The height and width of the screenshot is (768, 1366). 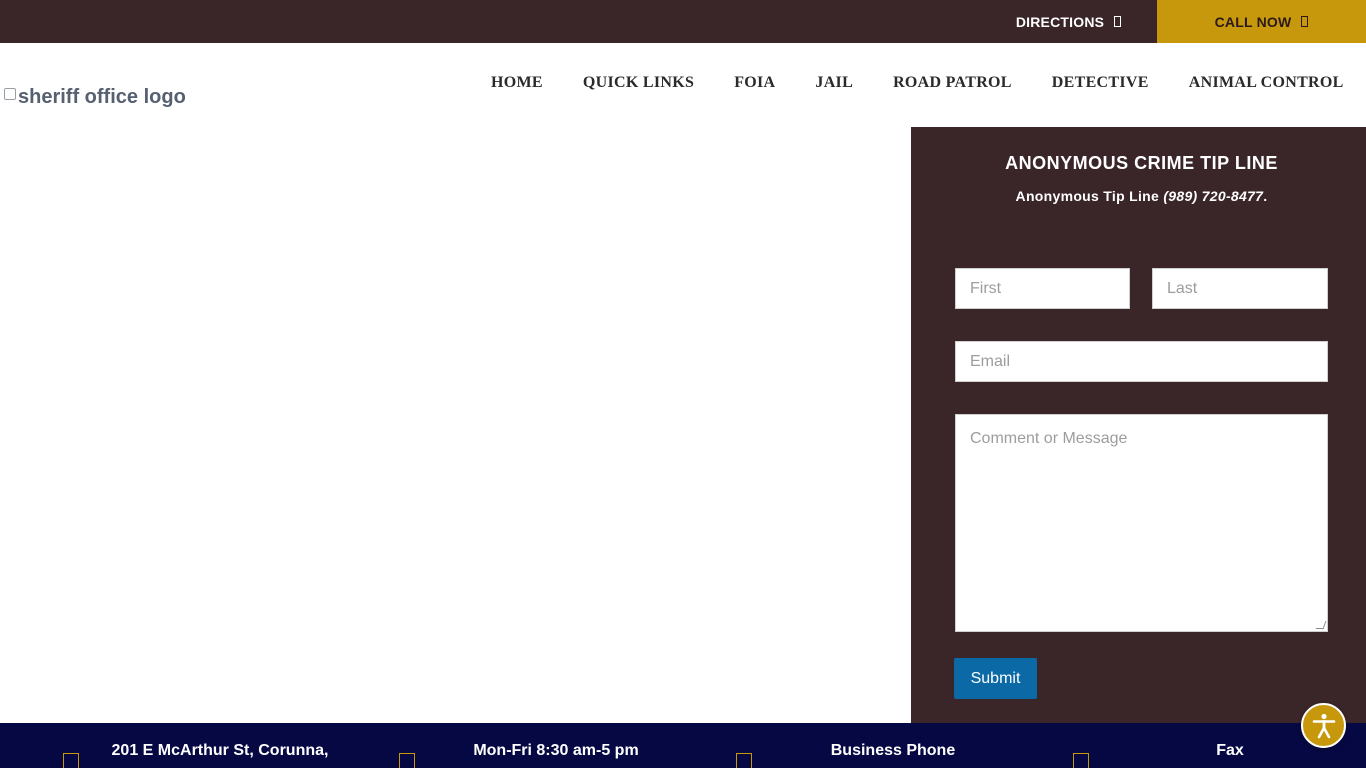 What do you see at coordinates (10, 93) in the screenshot?
I see `broken-image-icon` at bounding box center [10, 93].